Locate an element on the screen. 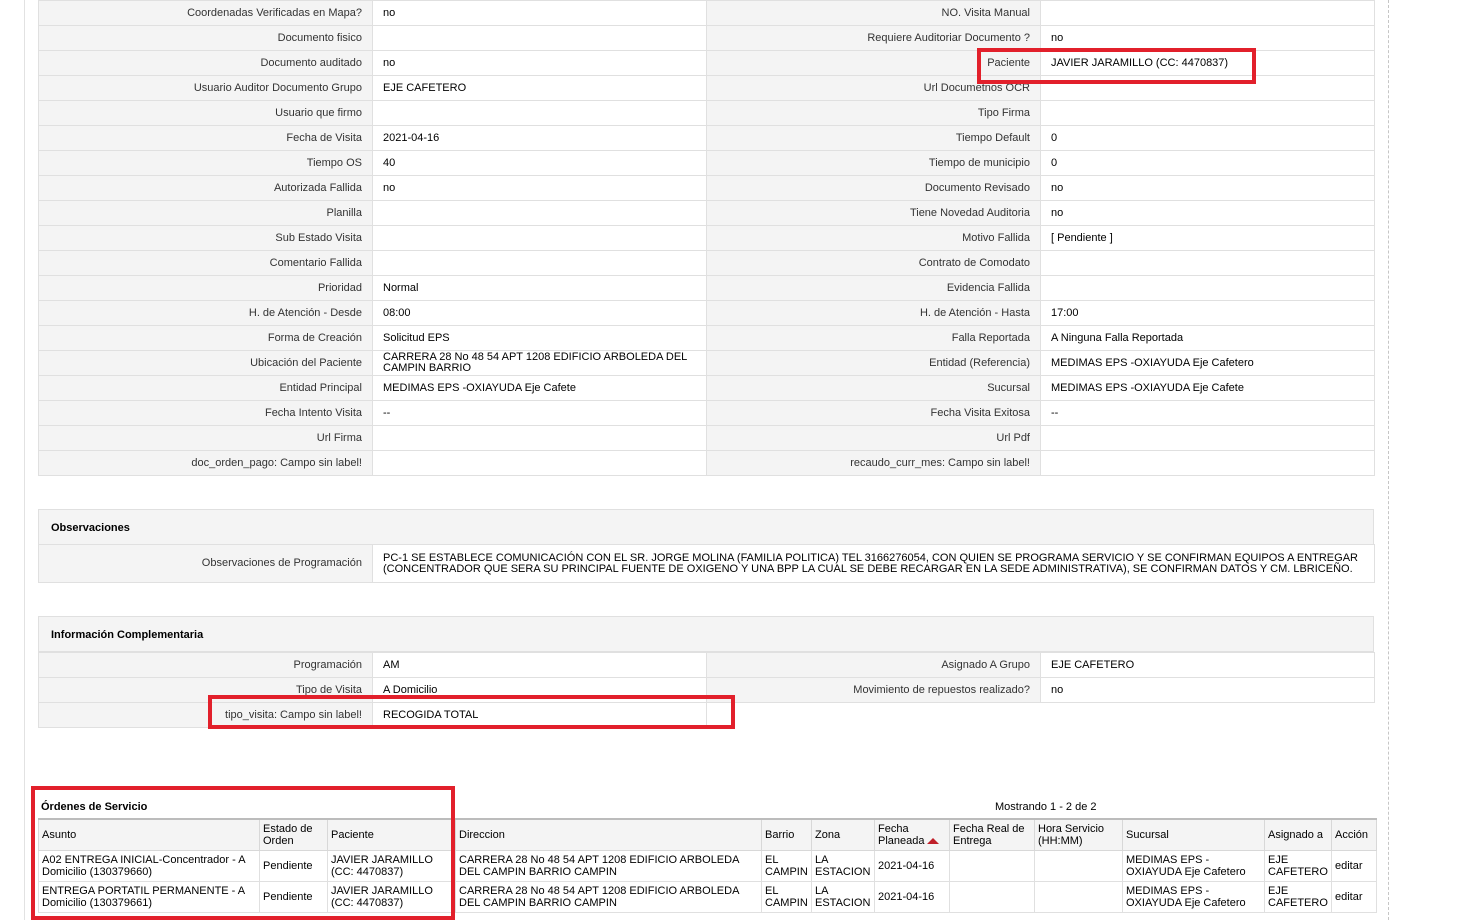 Image resolution: width=1460 pixels, height=920 pixels. observaciones-label: Observaciones de Programación is located at coordinates (205, 563).